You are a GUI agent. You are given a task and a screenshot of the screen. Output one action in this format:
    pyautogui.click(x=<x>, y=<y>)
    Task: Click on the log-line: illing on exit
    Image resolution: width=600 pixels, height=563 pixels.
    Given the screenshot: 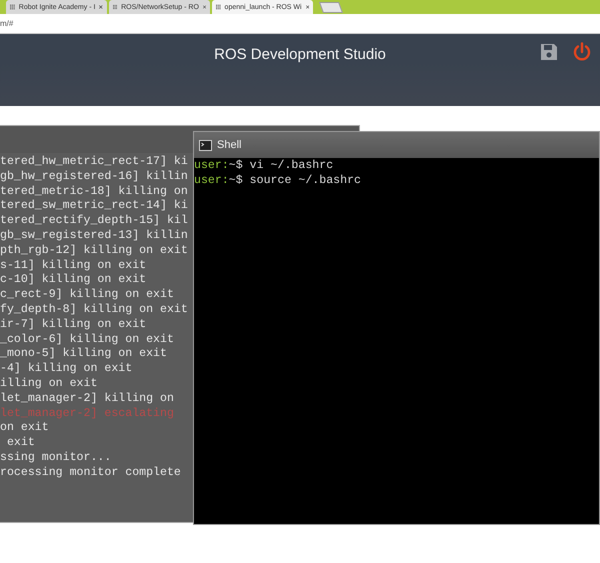 What is the action you would take?
    pyautogui.click(x=49, y=384)
    